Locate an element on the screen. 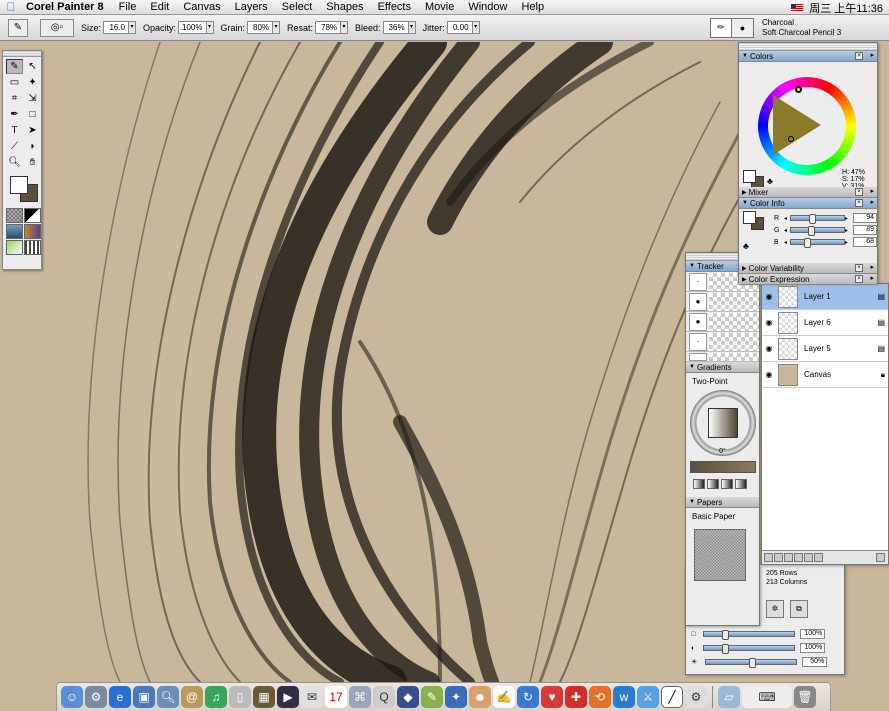 Image resolution: width=889 pixels, height=711 pixels. finder-icon: ☺ is located at coordinates (72, 697).